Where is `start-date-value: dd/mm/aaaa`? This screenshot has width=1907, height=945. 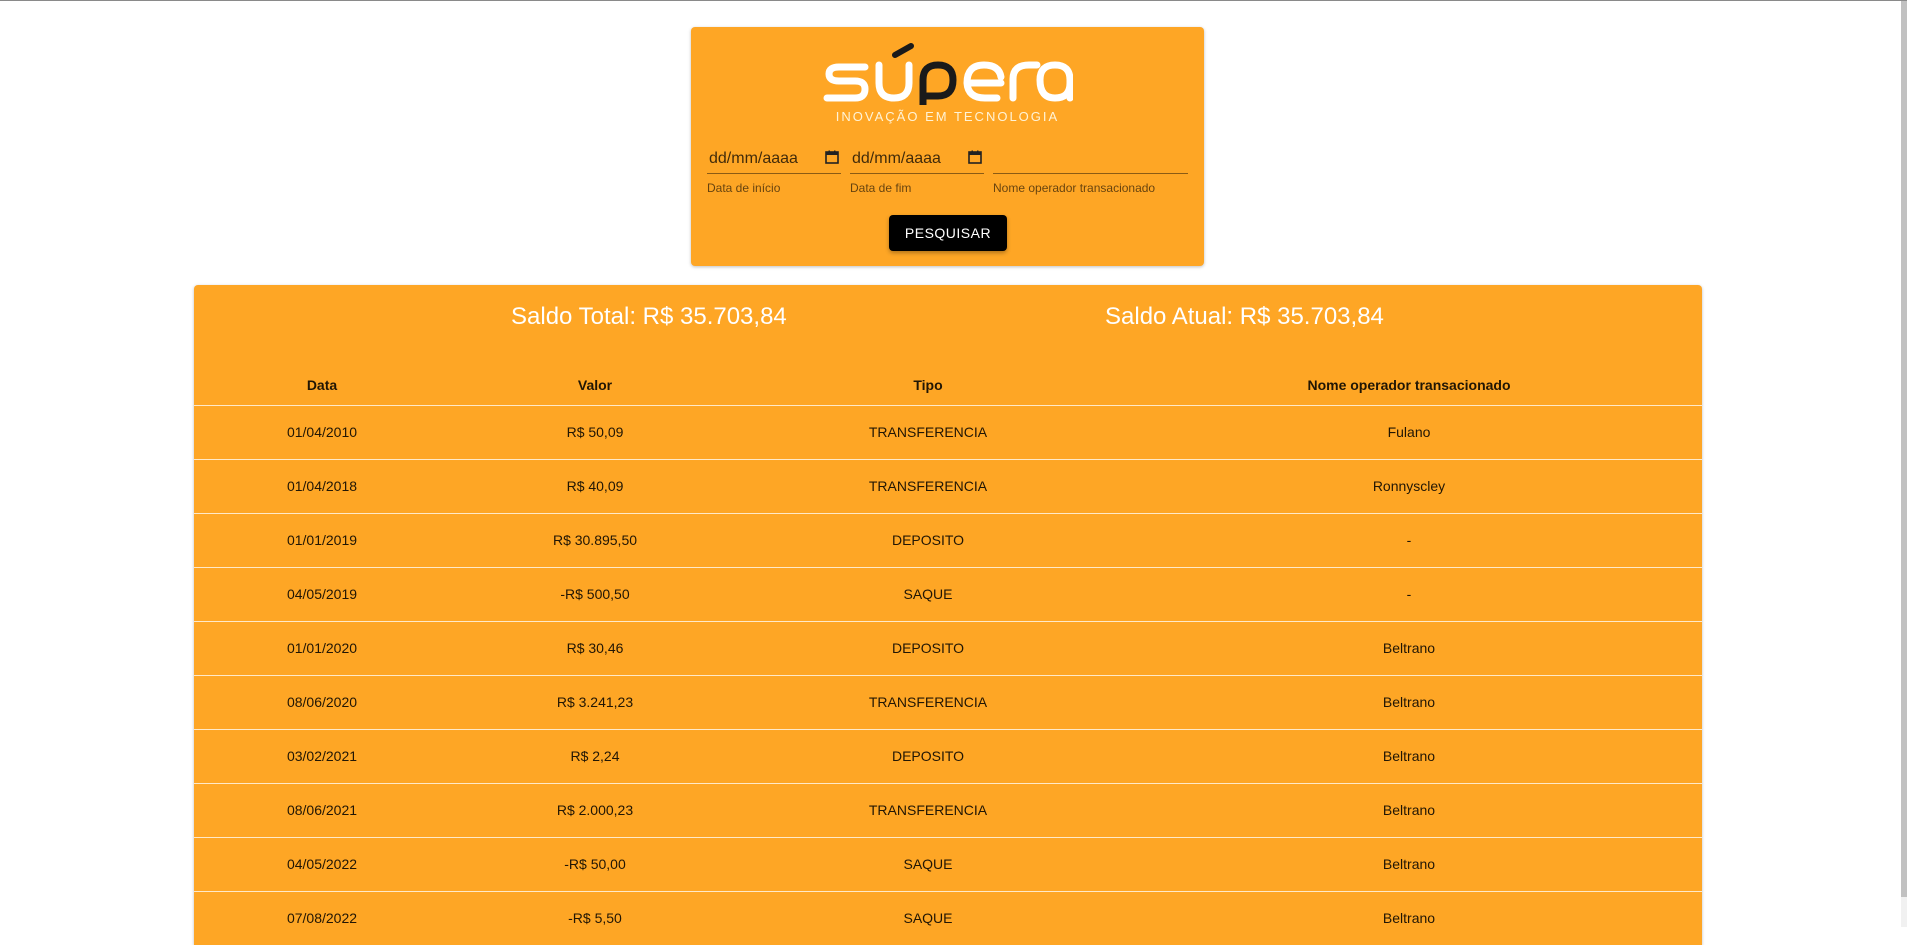 start-date-value: dd/mm/aaaa is located at coordinates (753, 158).